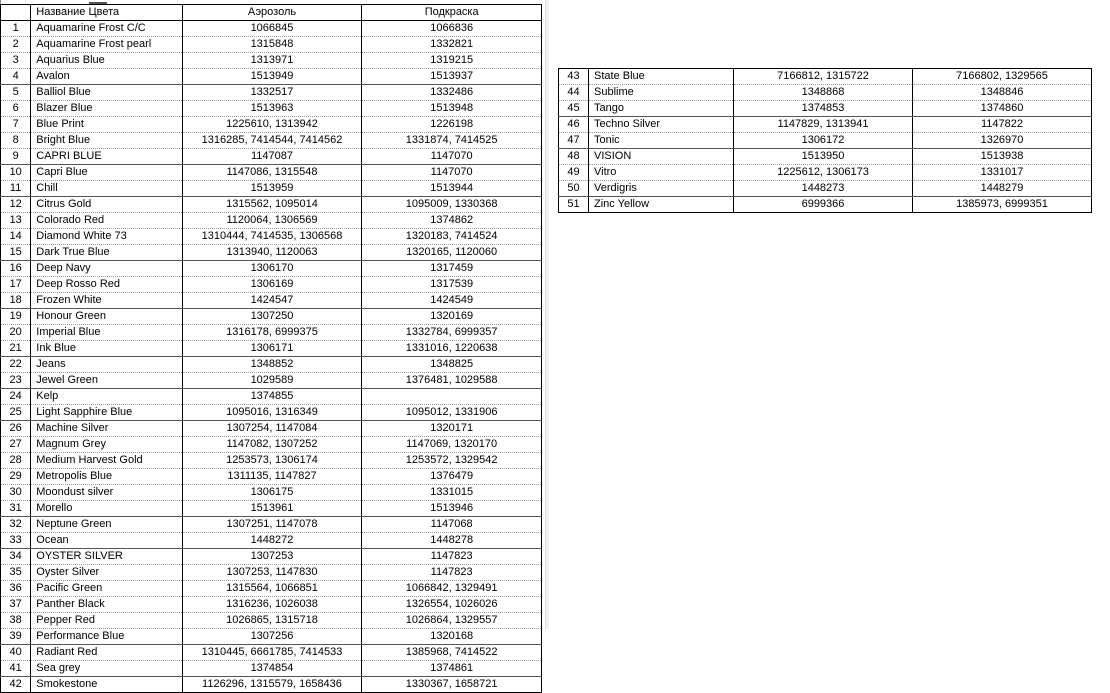  I want to click on cell-color-name: Oyster Silver, so click(106, 572).